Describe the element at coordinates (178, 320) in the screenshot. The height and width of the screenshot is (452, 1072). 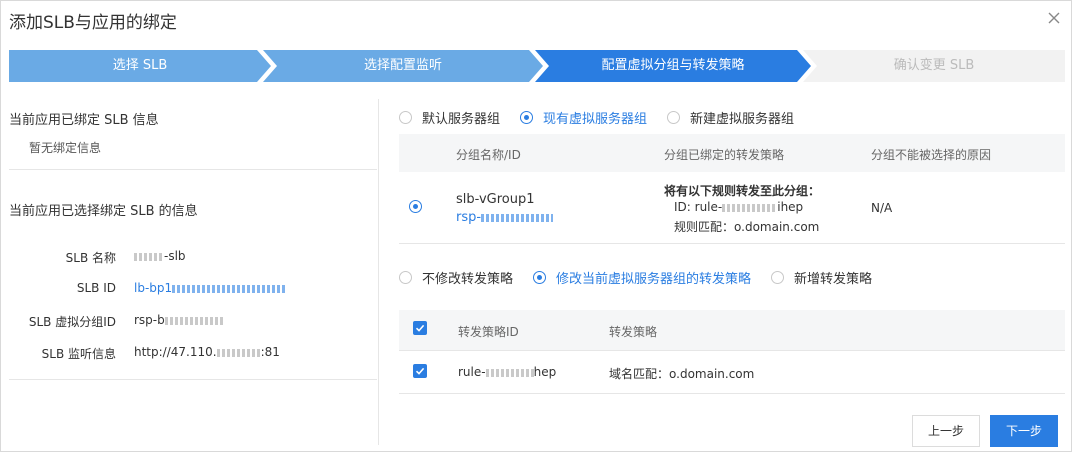
I see `slb-vgroup-id-value: rsp-b` at that location.